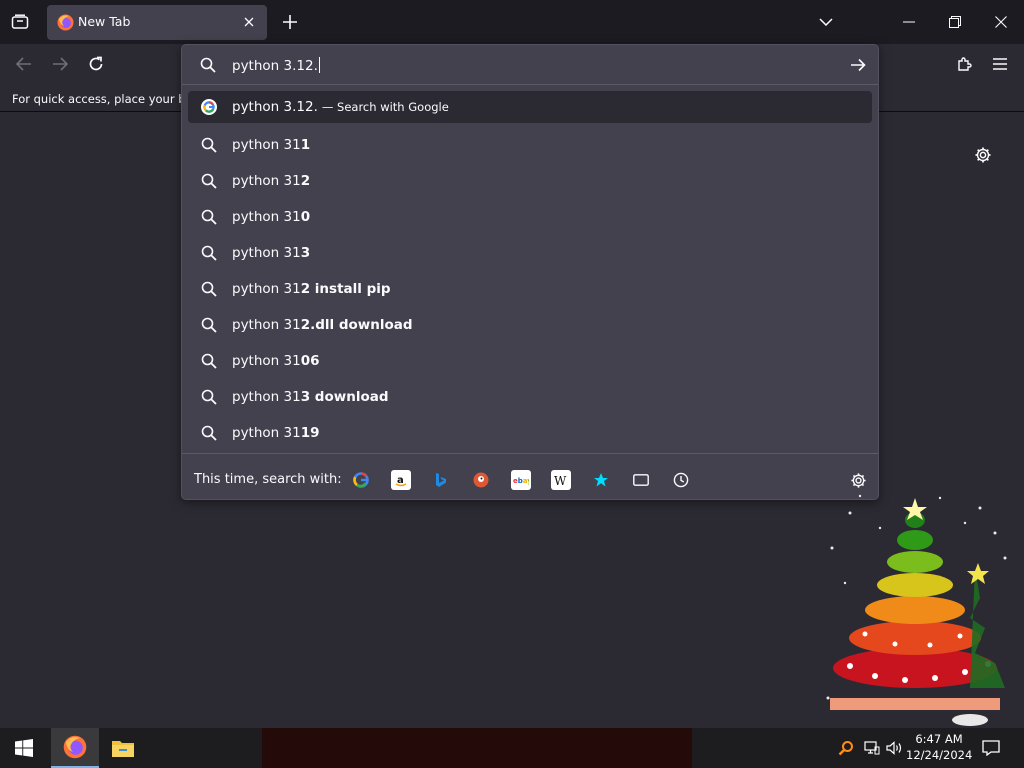 This screenshot has height=768, width=1024. Describe the element at coordinates (530, 145) in the screenshot. I see `result-row: python 311` at that location.